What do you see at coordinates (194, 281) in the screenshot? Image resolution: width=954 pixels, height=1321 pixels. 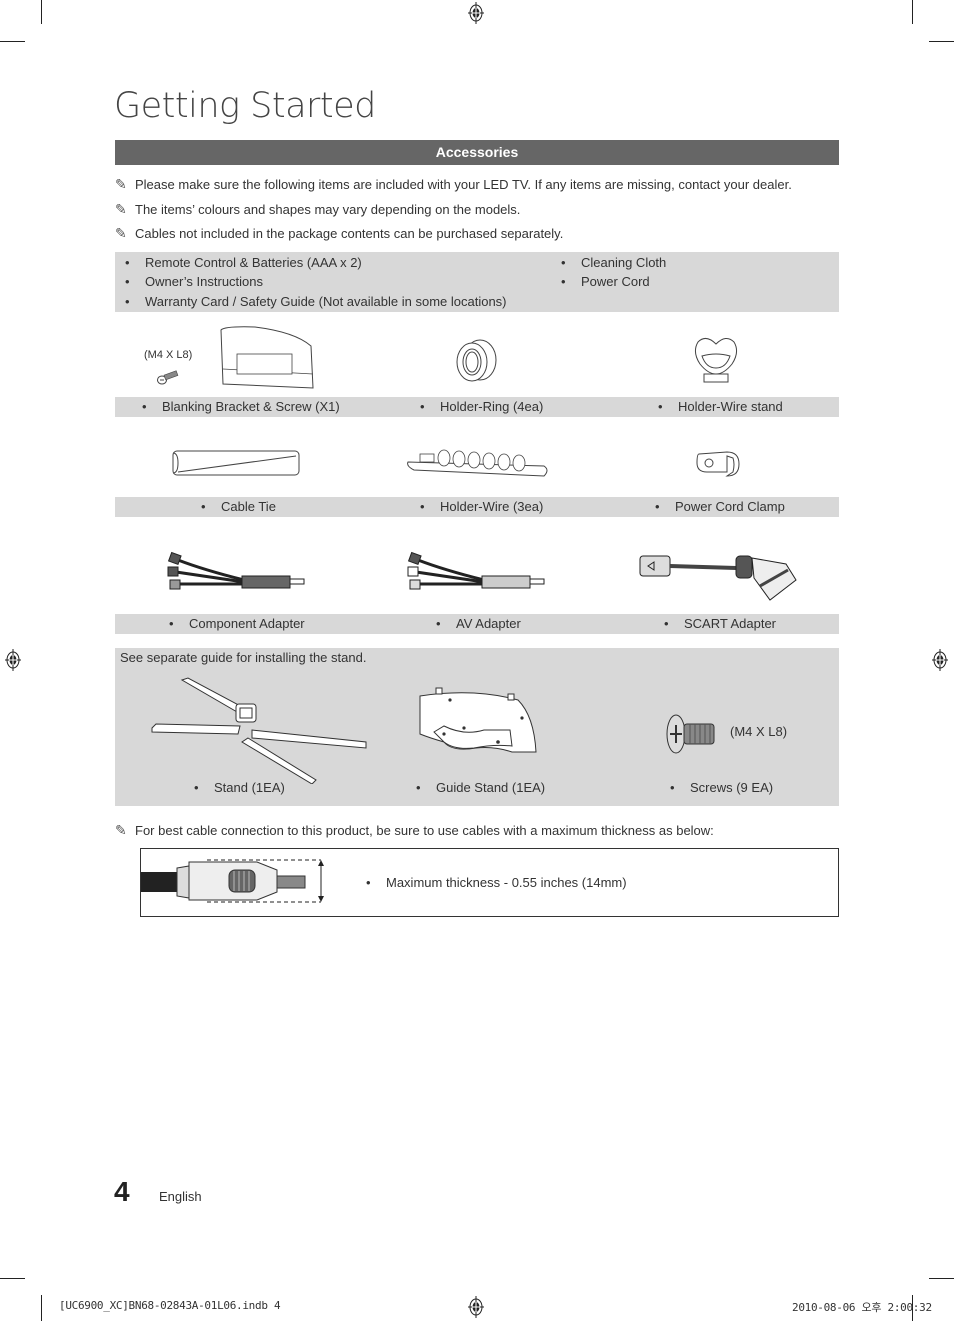 I see `list-item: • Owner’s Instructions` at bounding box center [194, 281].